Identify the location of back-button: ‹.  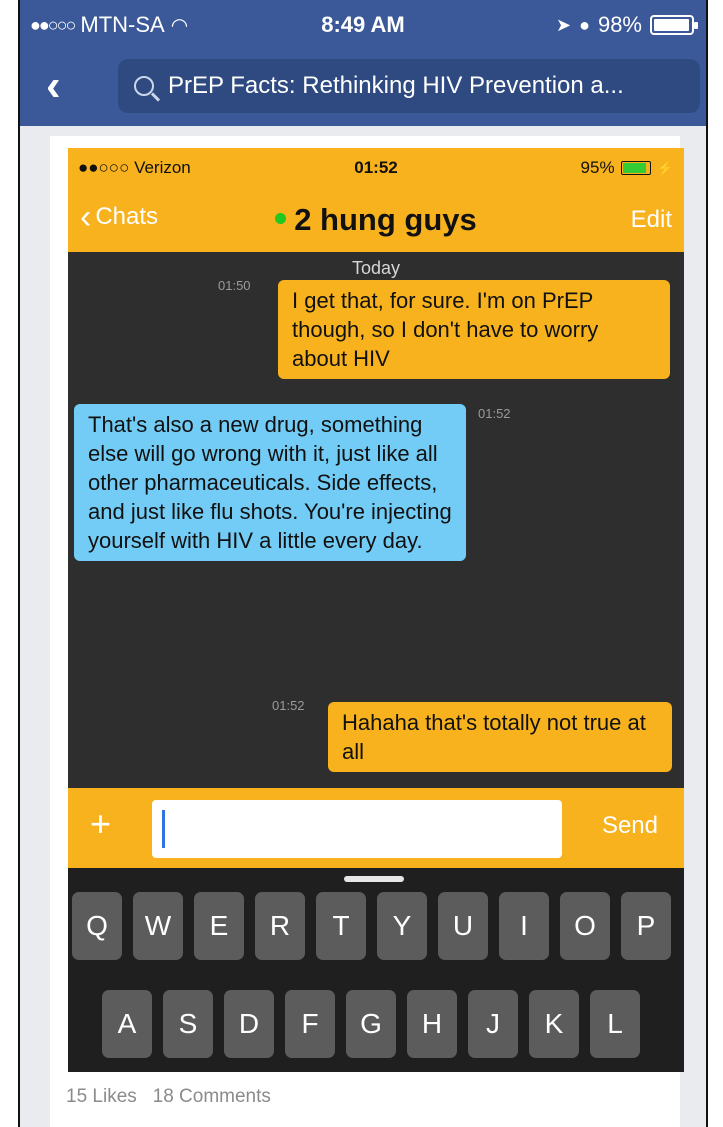
(66, 86).